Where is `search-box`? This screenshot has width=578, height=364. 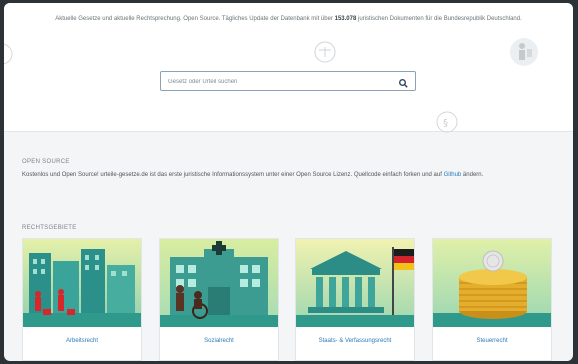 search-box is located at coordinates (288, 81).